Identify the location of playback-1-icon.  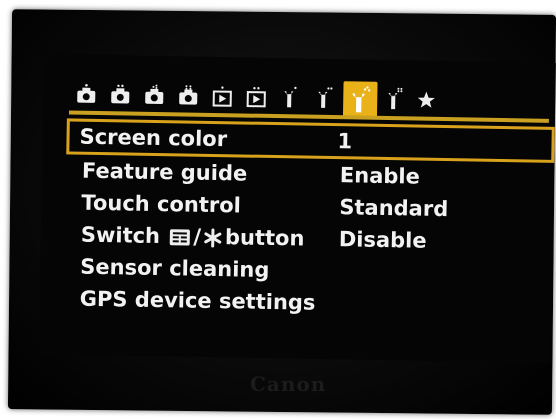
(222, 96).